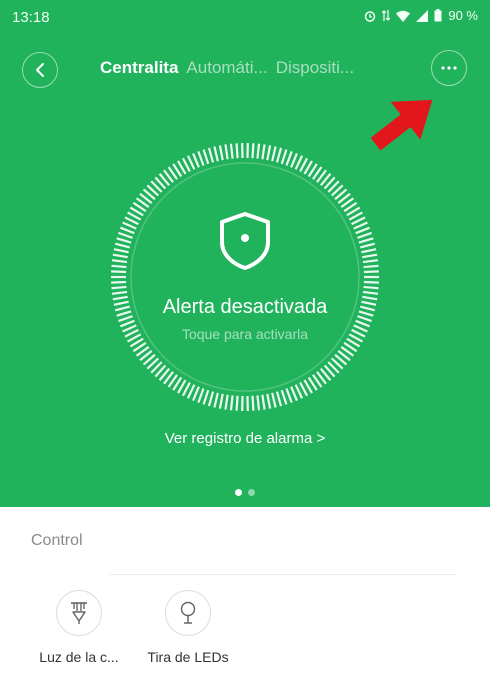 This screenshot has height=681, width=490. Describe the element at coordinates (245, 241) in the screenshot. I see `shield-icon` at that location.